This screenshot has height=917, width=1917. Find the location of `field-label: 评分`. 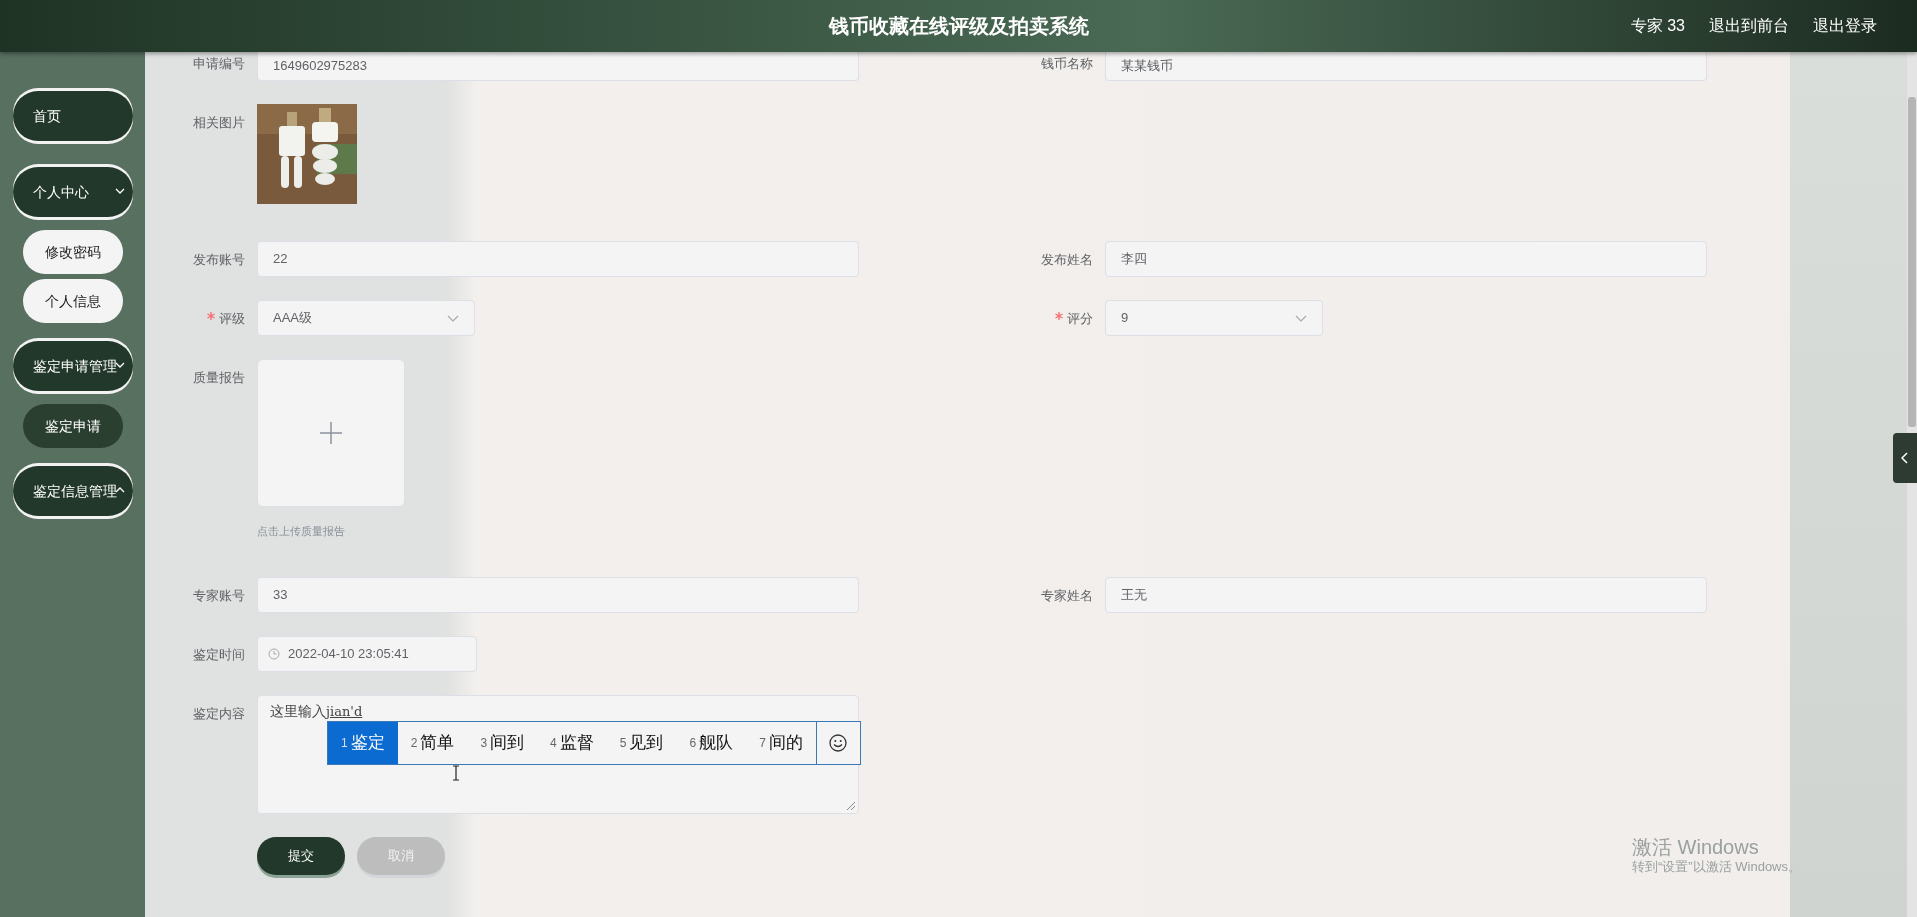

field-label: 评分 is located at coordinates (1080, 319).